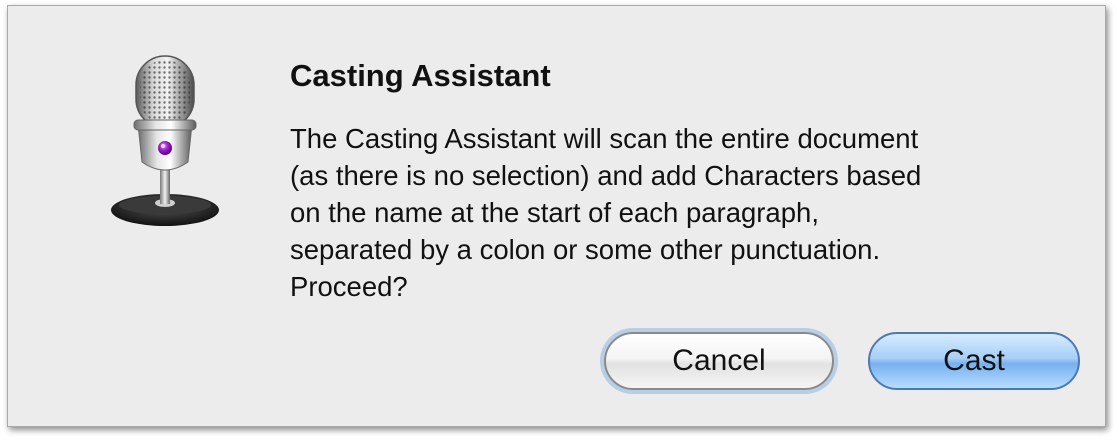  Describe the element at coordinates (420, 75) in the screenshot. I see `dialog-title: Casting Assistant` at that location.